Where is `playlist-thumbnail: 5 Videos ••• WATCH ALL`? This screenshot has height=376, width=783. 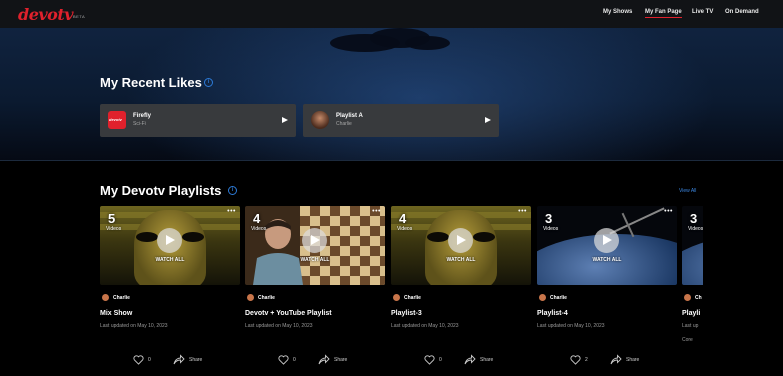 playlist-thumbnail: 5 Videos ••• WATCH ALL is located at coordinates (170, 245).